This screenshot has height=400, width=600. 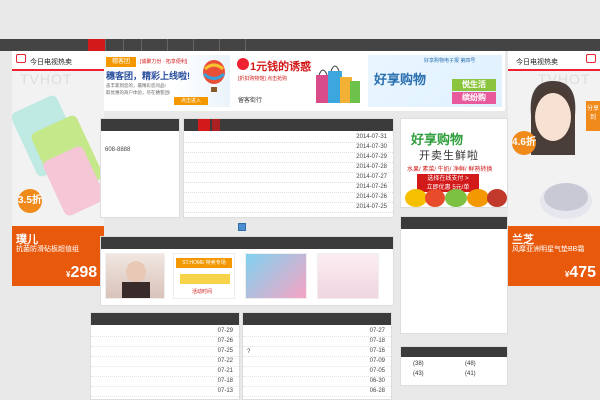 I want to click on scroll-marker, so click(x=242, y=227).